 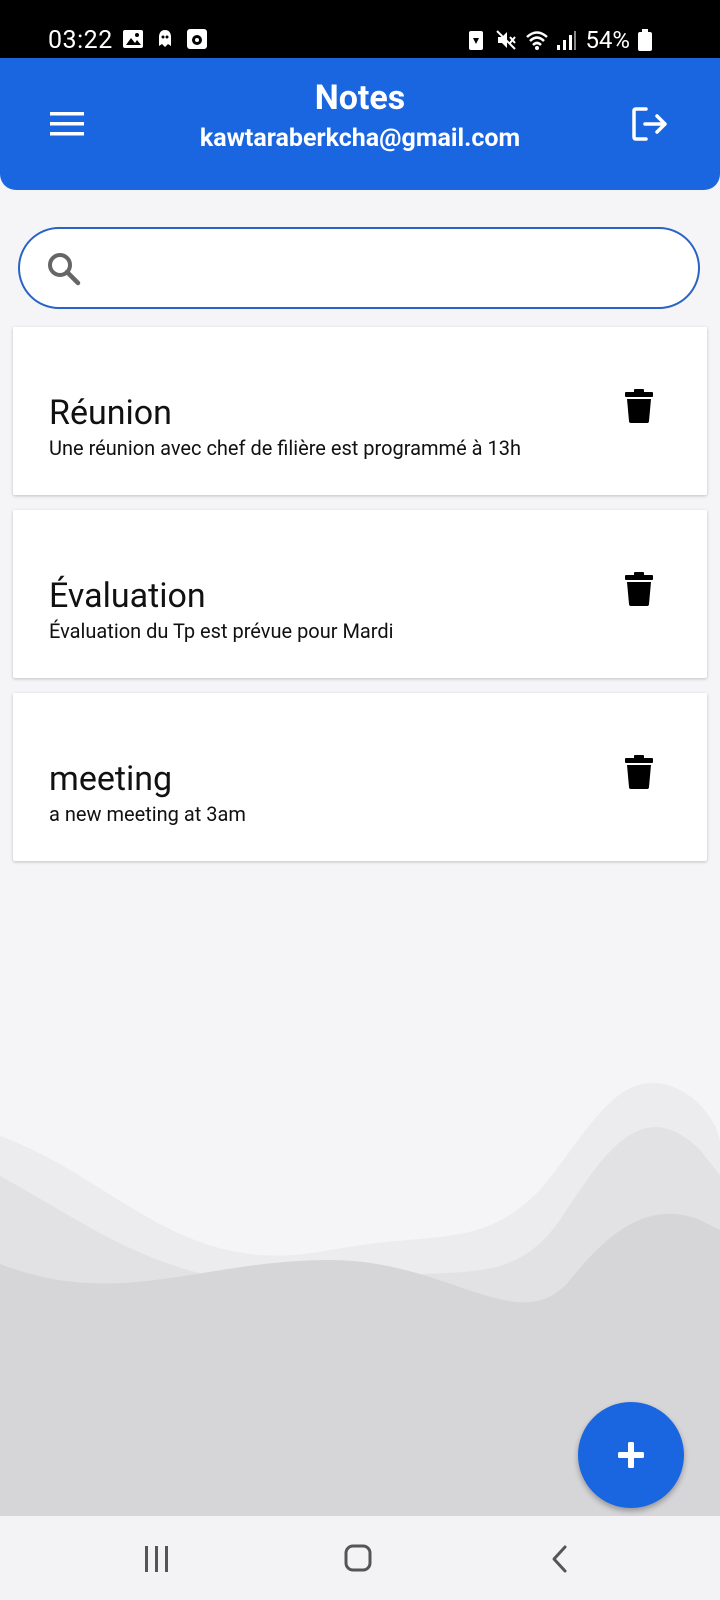 I want to click on system-nav-bar, so click(x=360, y=1558).